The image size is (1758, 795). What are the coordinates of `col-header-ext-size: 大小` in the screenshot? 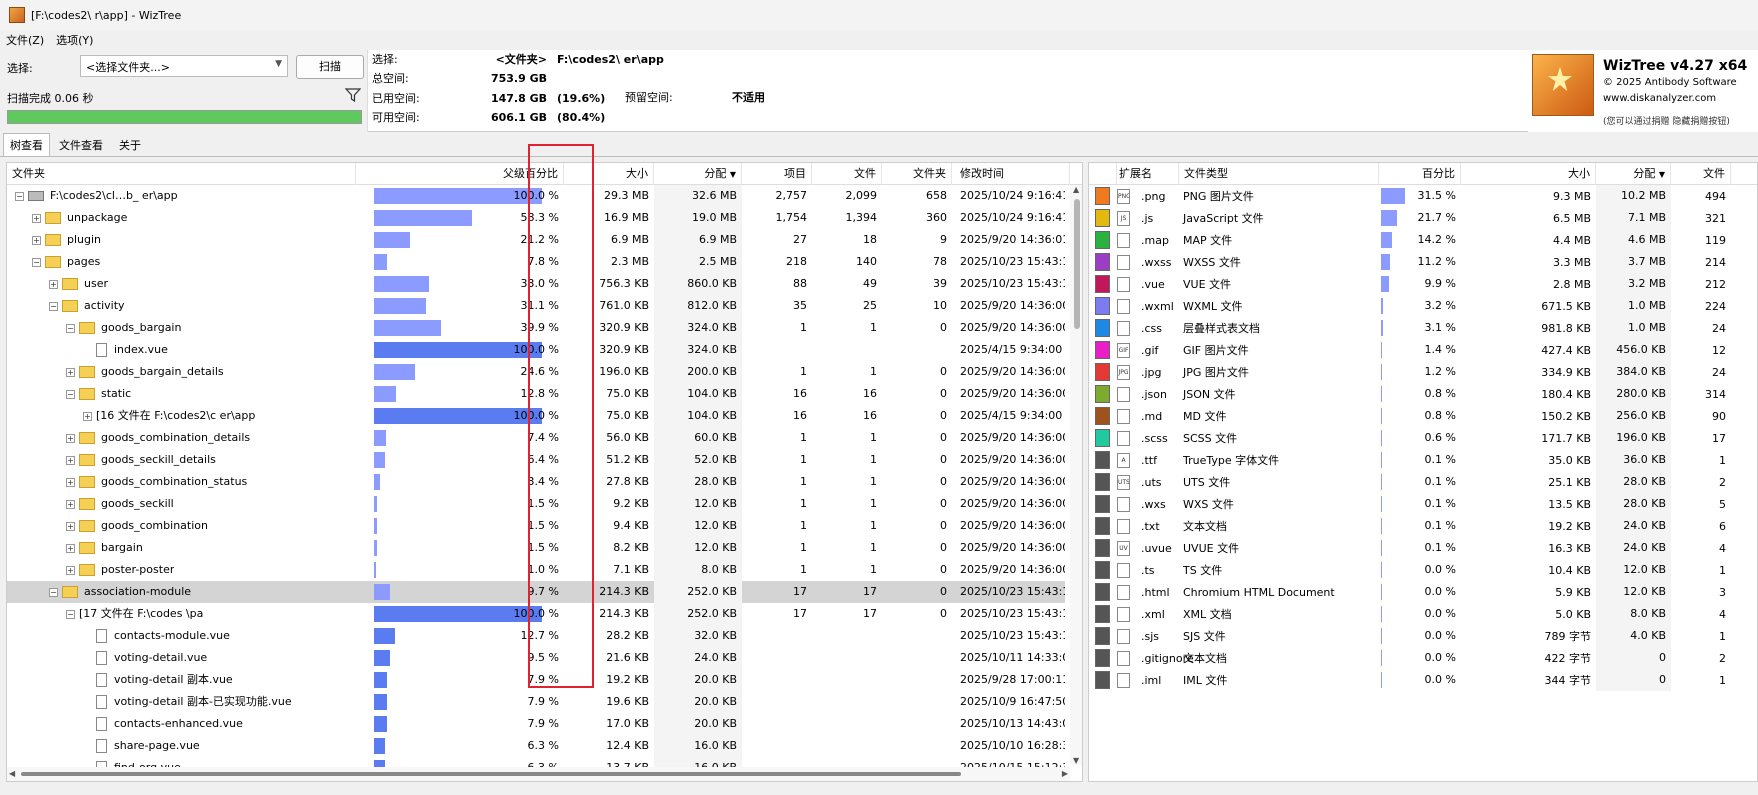 It's located at (1528, 174).